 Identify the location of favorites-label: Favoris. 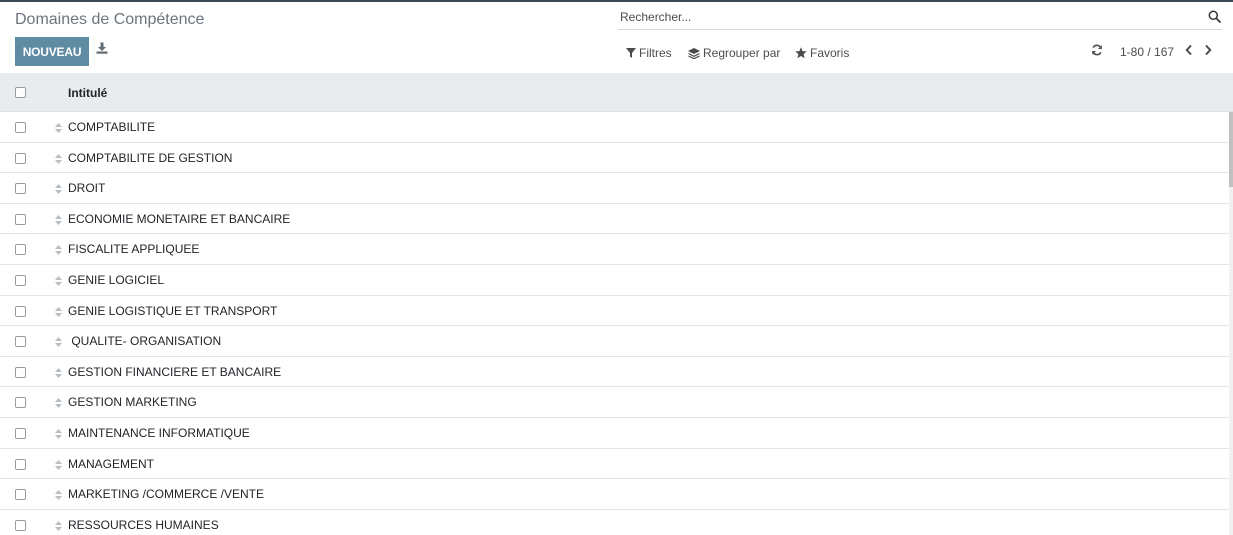
(830, 53).